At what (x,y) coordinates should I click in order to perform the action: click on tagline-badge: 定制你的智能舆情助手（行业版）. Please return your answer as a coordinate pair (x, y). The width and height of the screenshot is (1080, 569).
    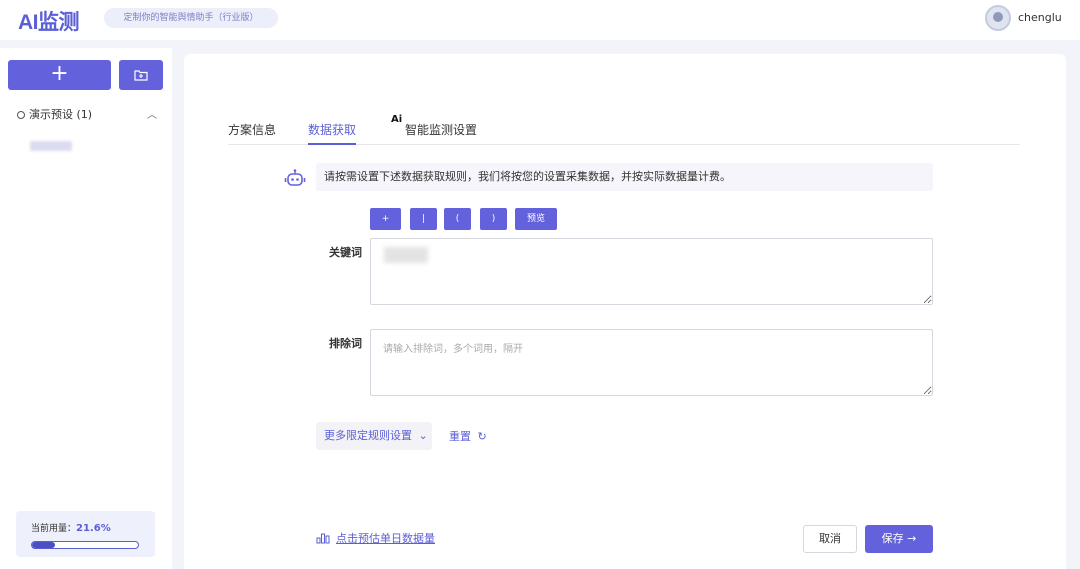
    Looking at the image, I should click on (191, 18).